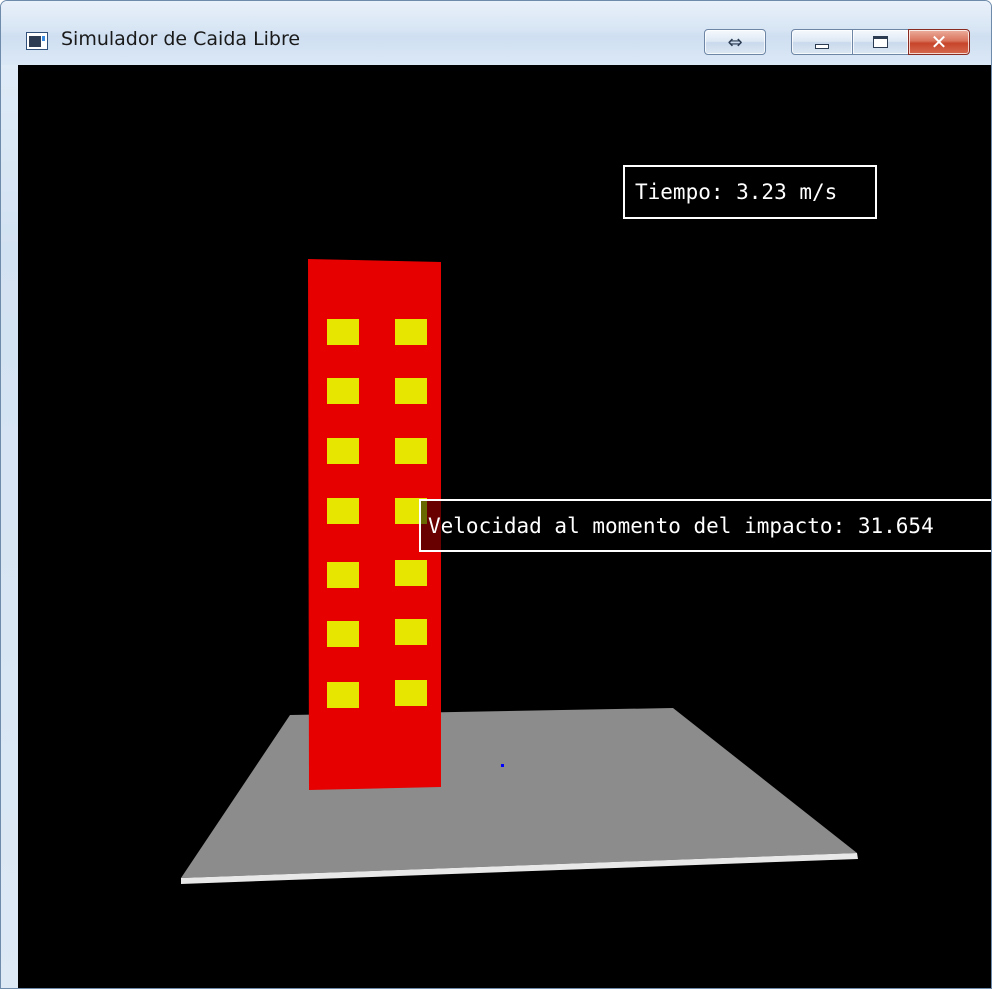  I want to click on window-title: Simulador de Caida Libre, so click(181, 39).